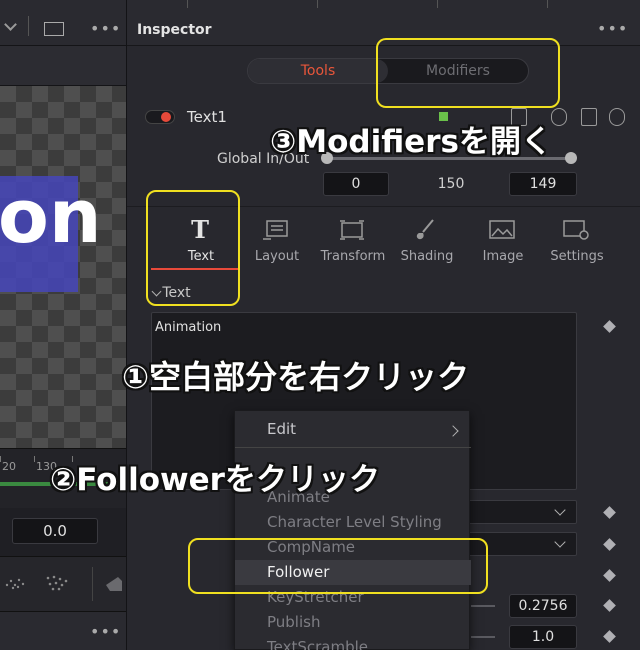 This screenshot has width=640, height=650. I want to click on inspector-title: Inspector, so click(174, 30).